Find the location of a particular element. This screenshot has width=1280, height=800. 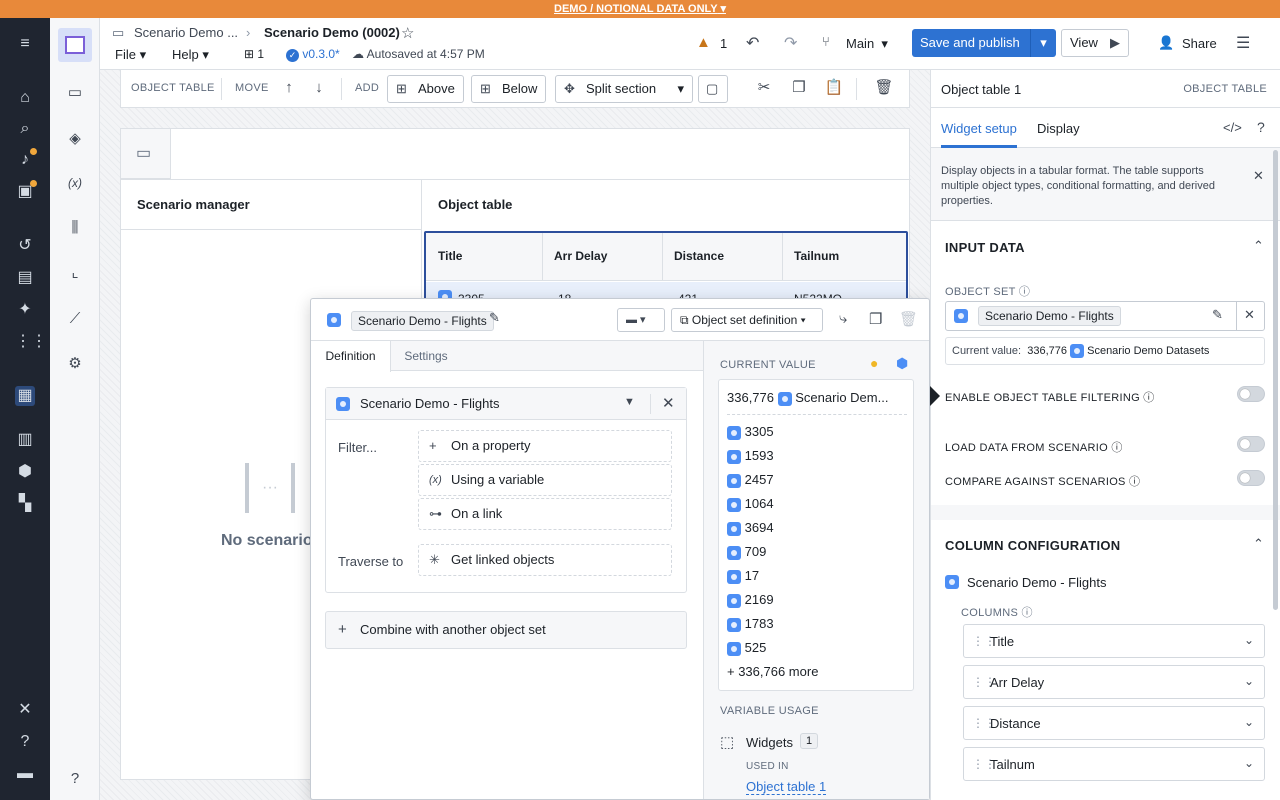

object-list-item: 525 is located at coordinates (746, 648).